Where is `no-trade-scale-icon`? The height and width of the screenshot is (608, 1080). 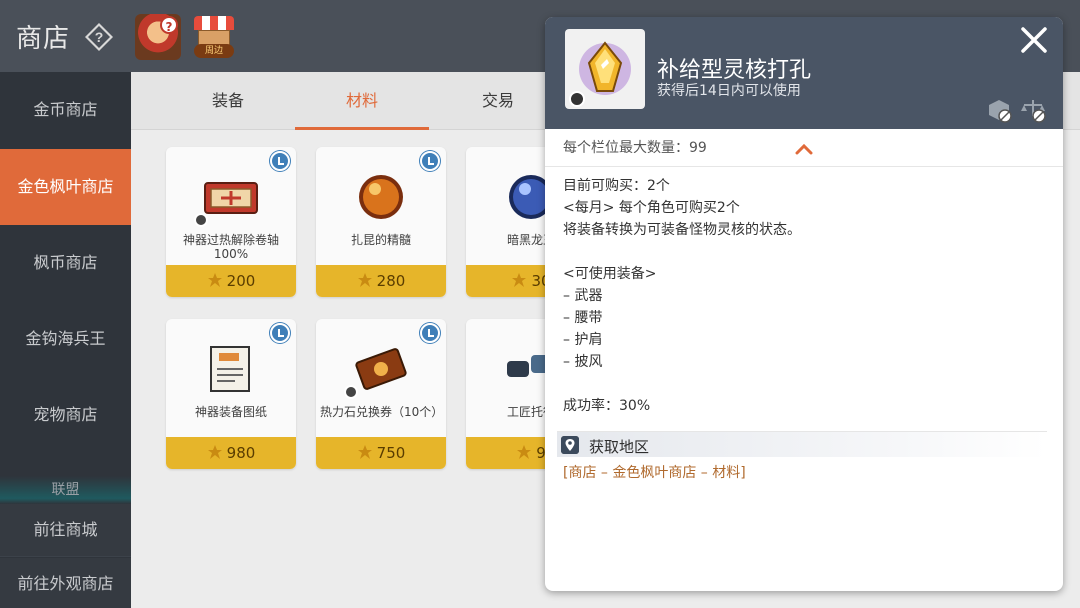
no-trade-scale-icon is located at coordinates (1033, 110).